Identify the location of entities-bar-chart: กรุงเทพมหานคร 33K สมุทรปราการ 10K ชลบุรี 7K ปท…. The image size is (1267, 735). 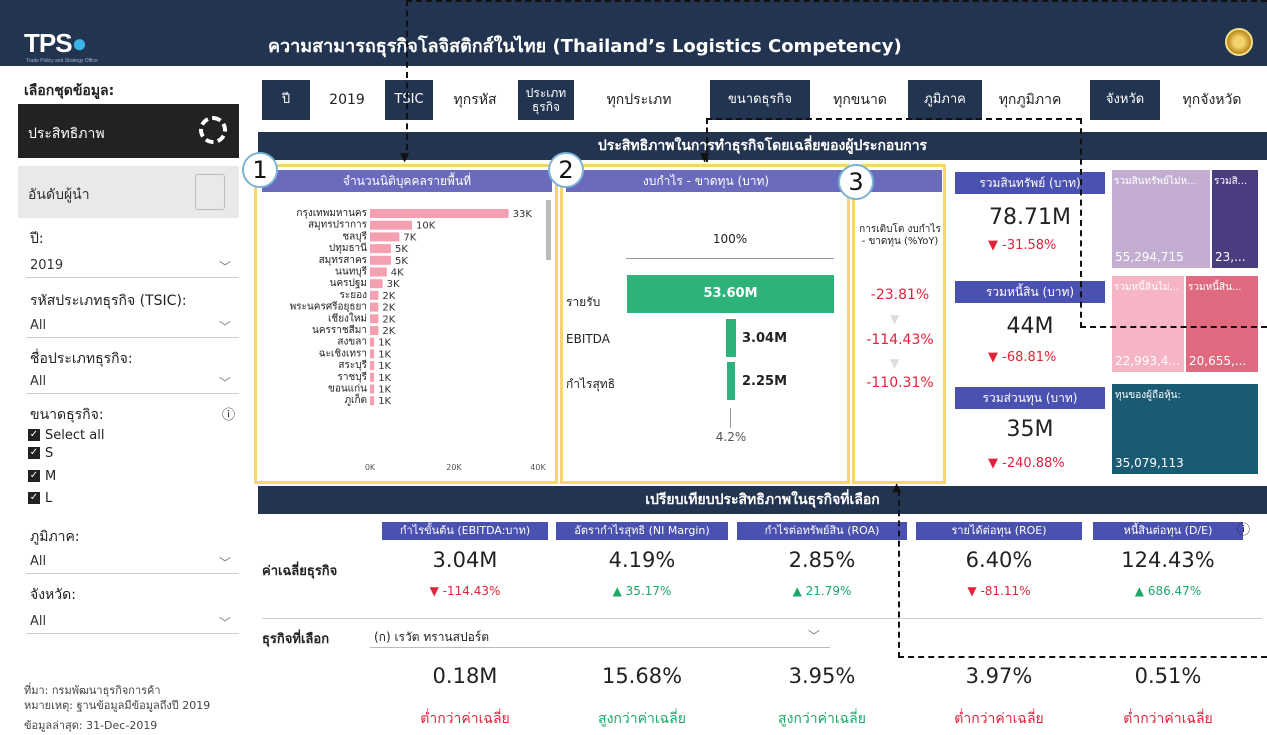
(418, 340).